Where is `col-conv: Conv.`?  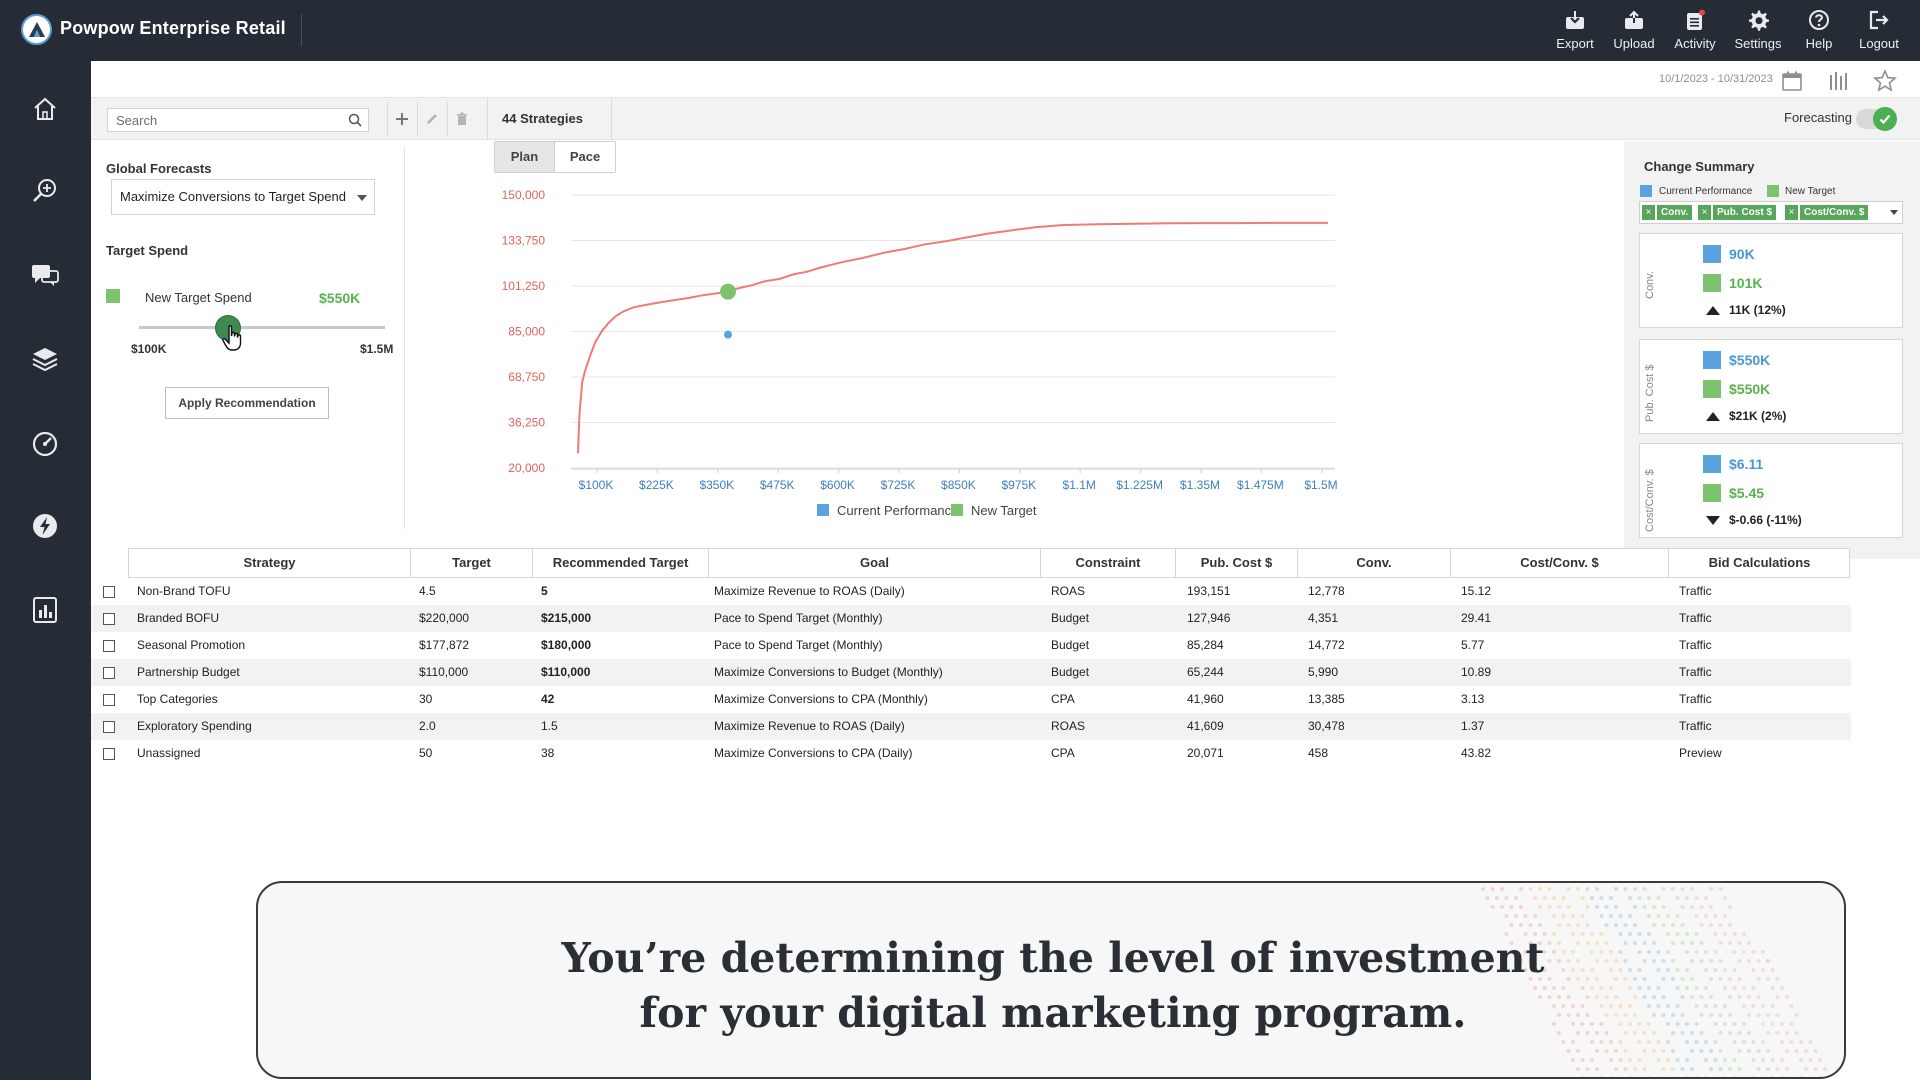 col-conv: Conv. is located at coordinates (1373, 563).